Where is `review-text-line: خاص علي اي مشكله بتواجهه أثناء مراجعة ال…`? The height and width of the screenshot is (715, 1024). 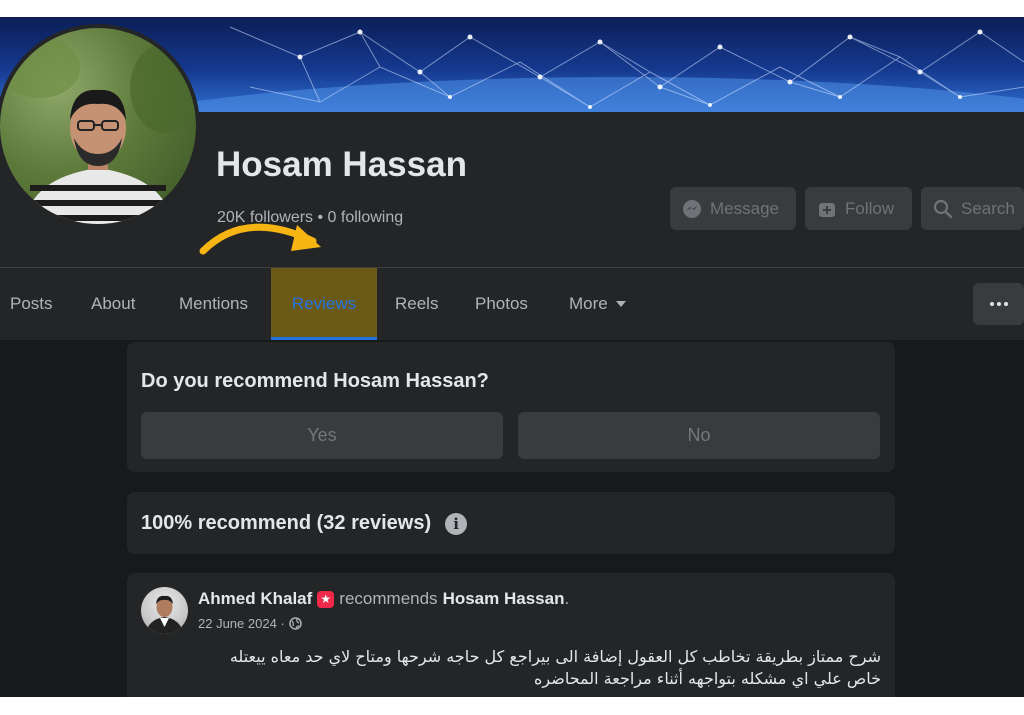 review-text-line: خاص علي اي مشكله بتواجهه أثناء مراجعة ال… is located at coordinates (707, 678).